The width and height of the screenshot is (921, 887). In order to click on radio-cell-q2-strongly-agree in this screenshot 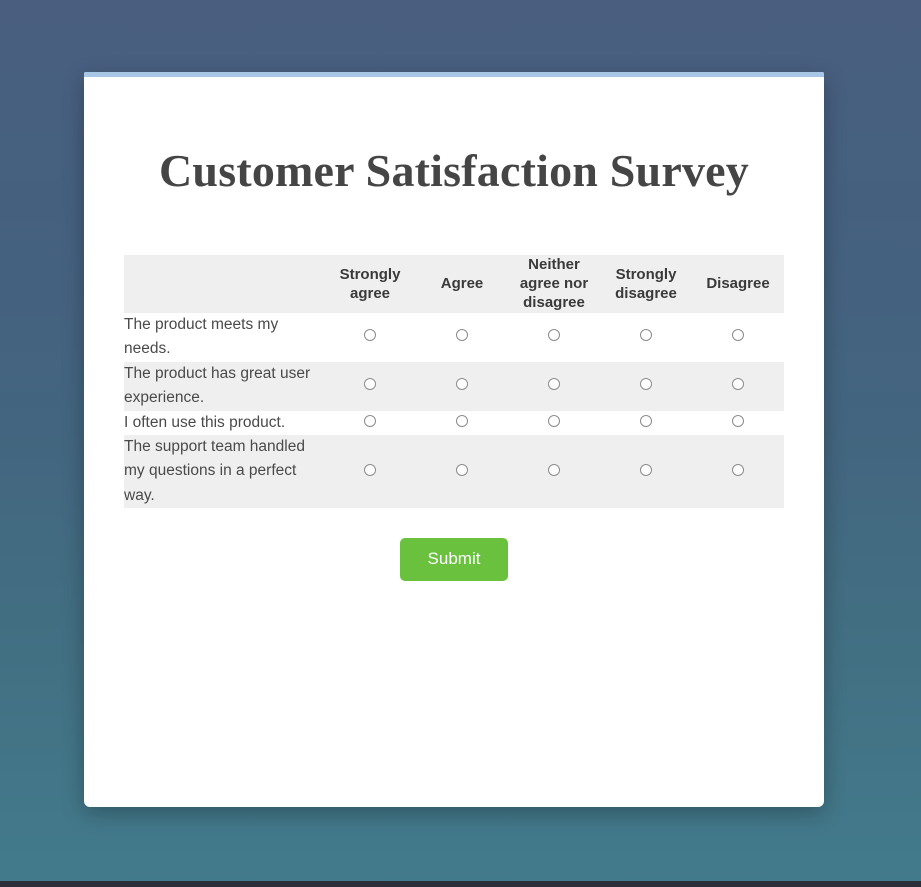, I will do `click(370, 386)`.